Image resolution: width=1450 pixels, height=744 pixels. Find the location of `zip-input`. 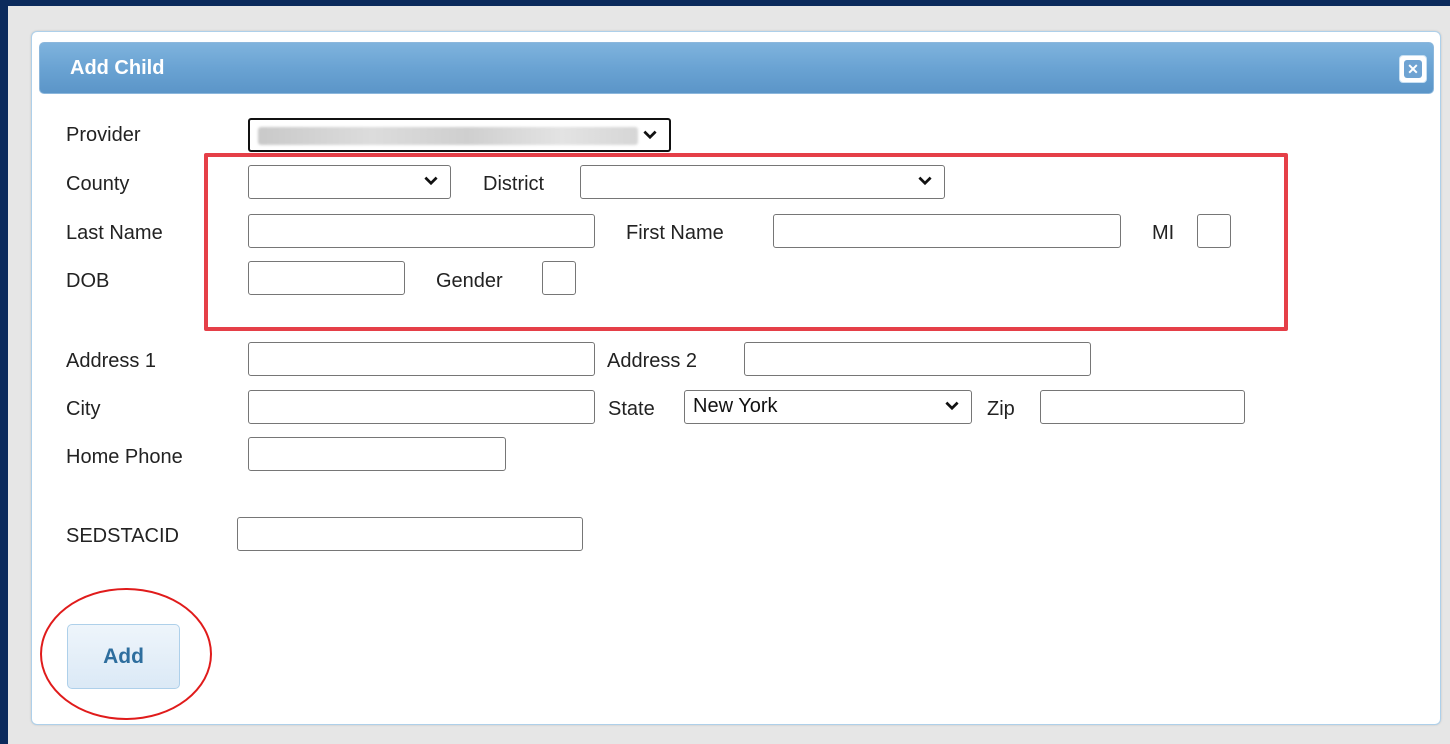

zip-input is located at coordinates (1142, 407).